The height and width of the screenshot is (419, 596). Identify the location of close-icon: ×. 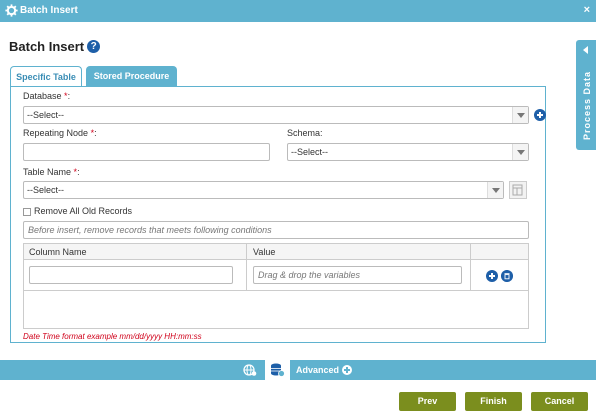
(587, 10).